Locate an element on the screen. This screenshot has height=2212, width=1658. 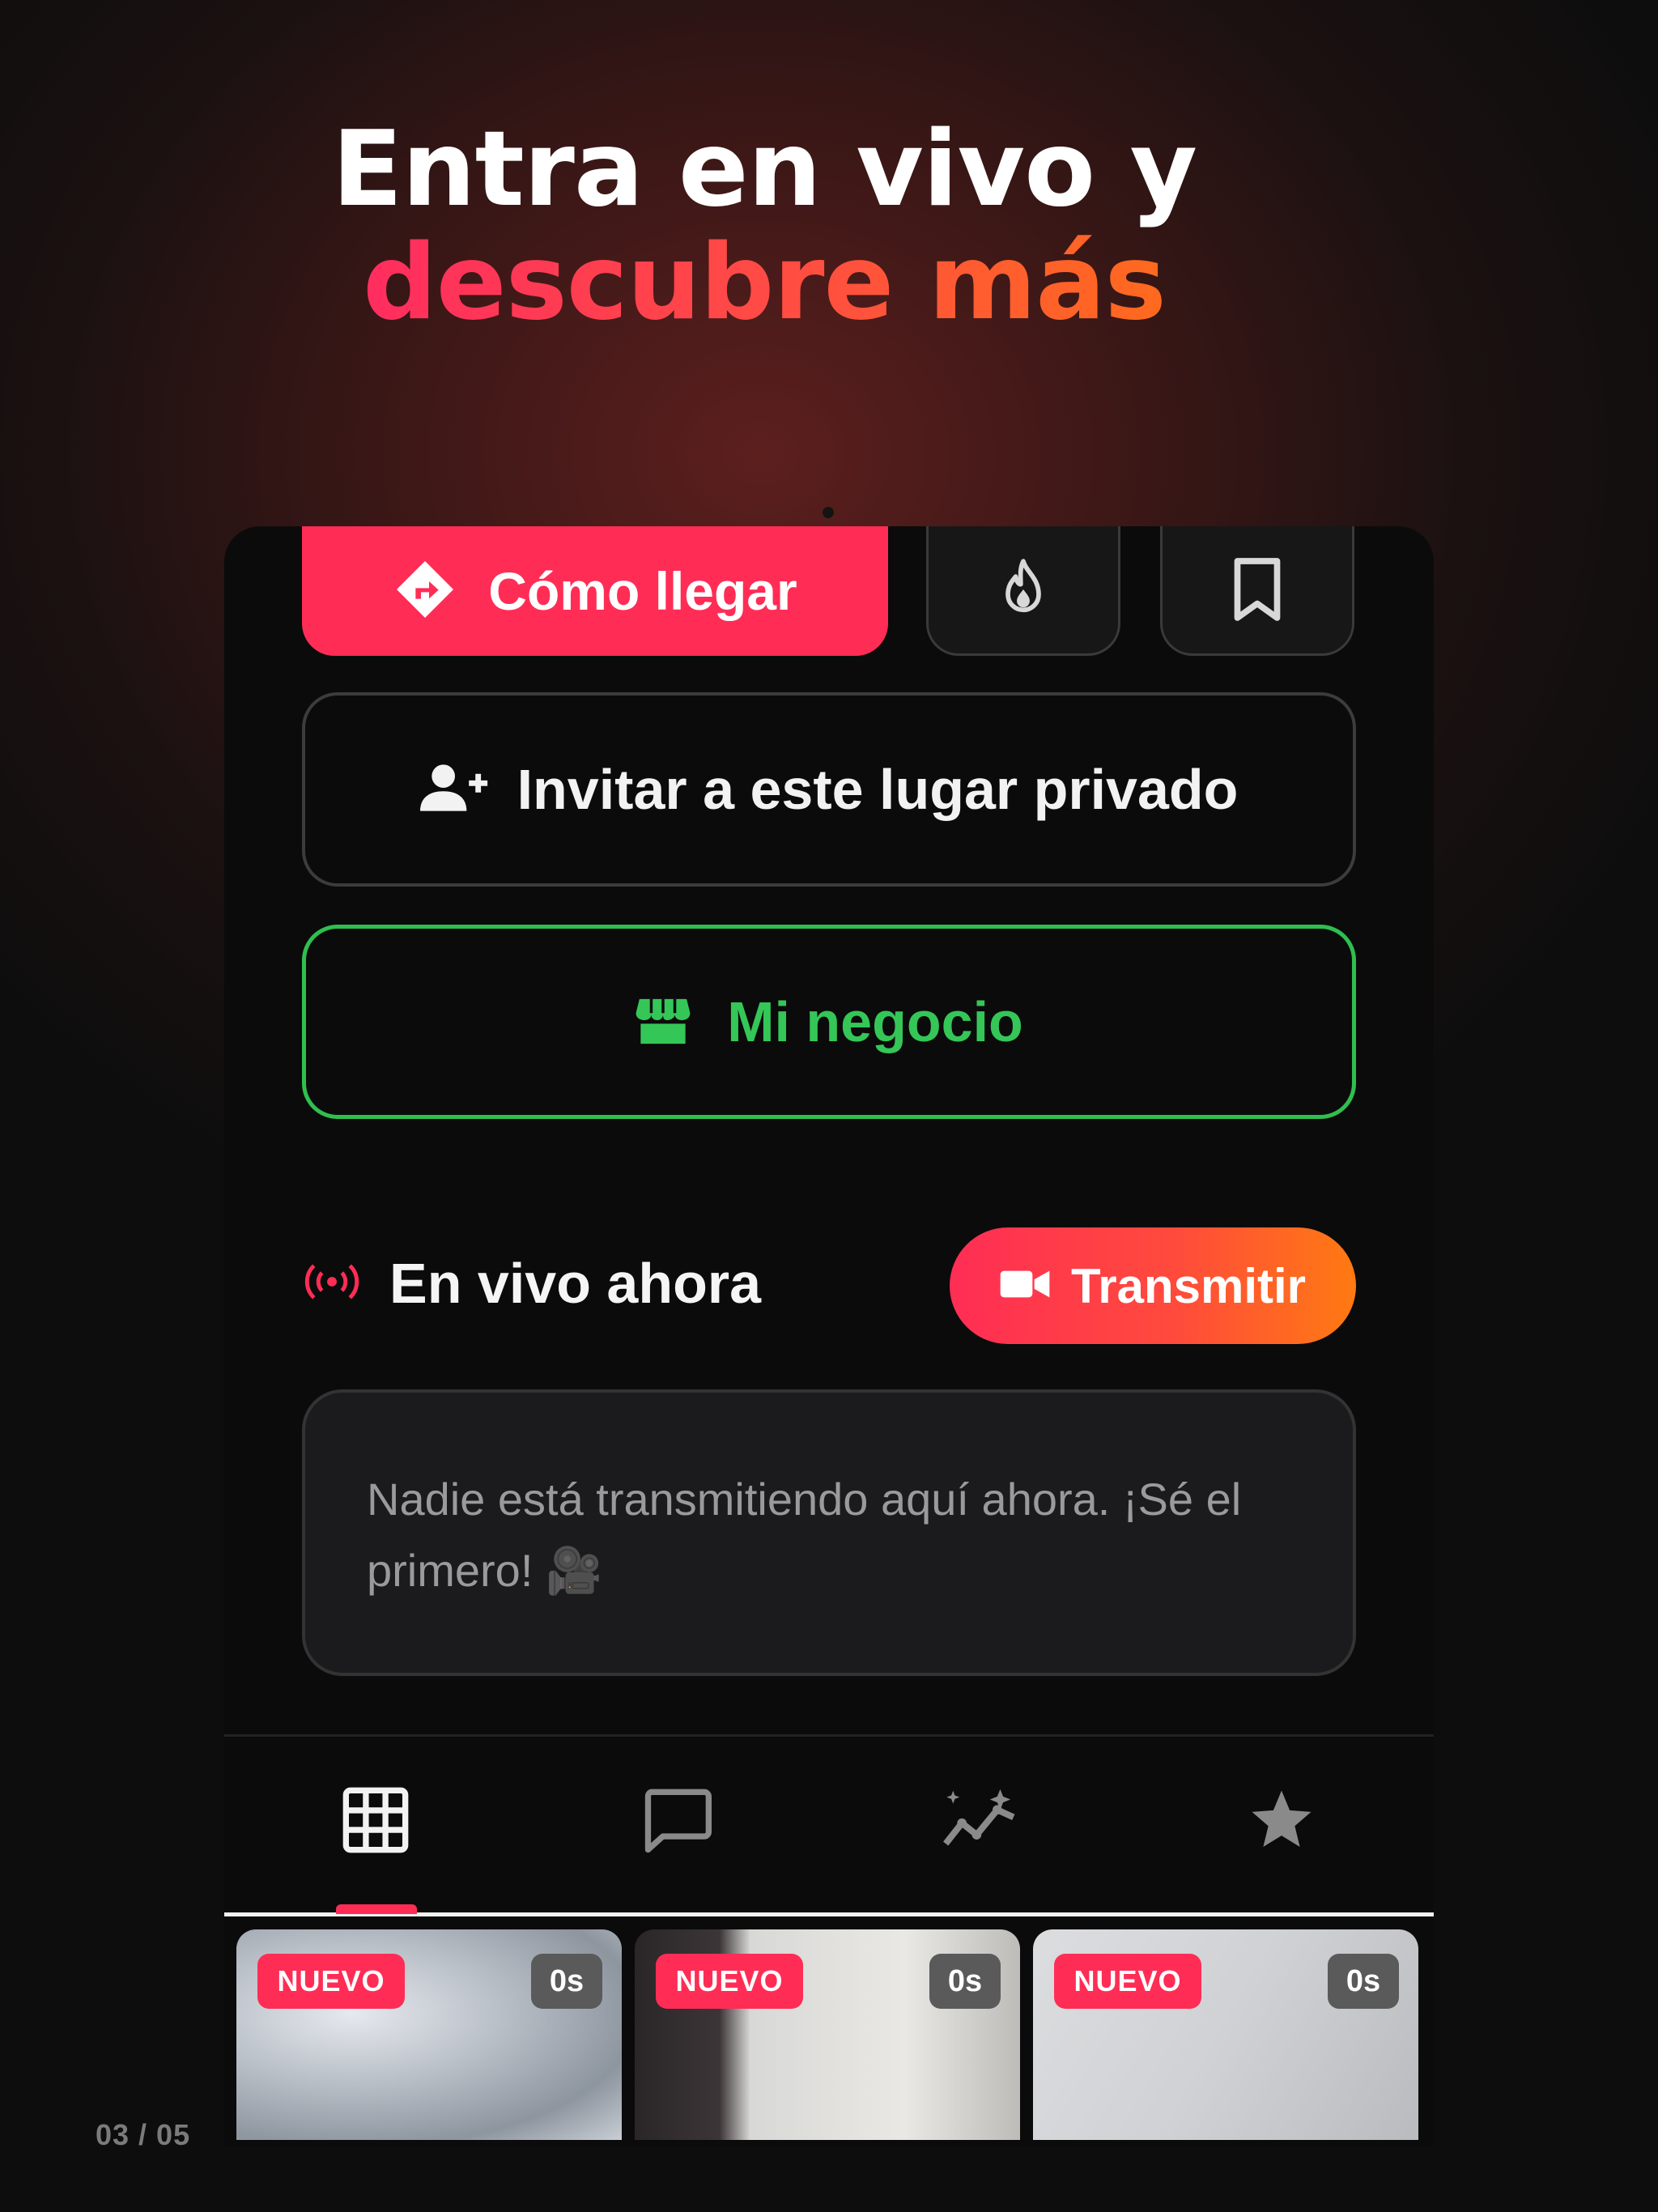
my-business-button: Mi negocio is located at coordinates (829, 1022).